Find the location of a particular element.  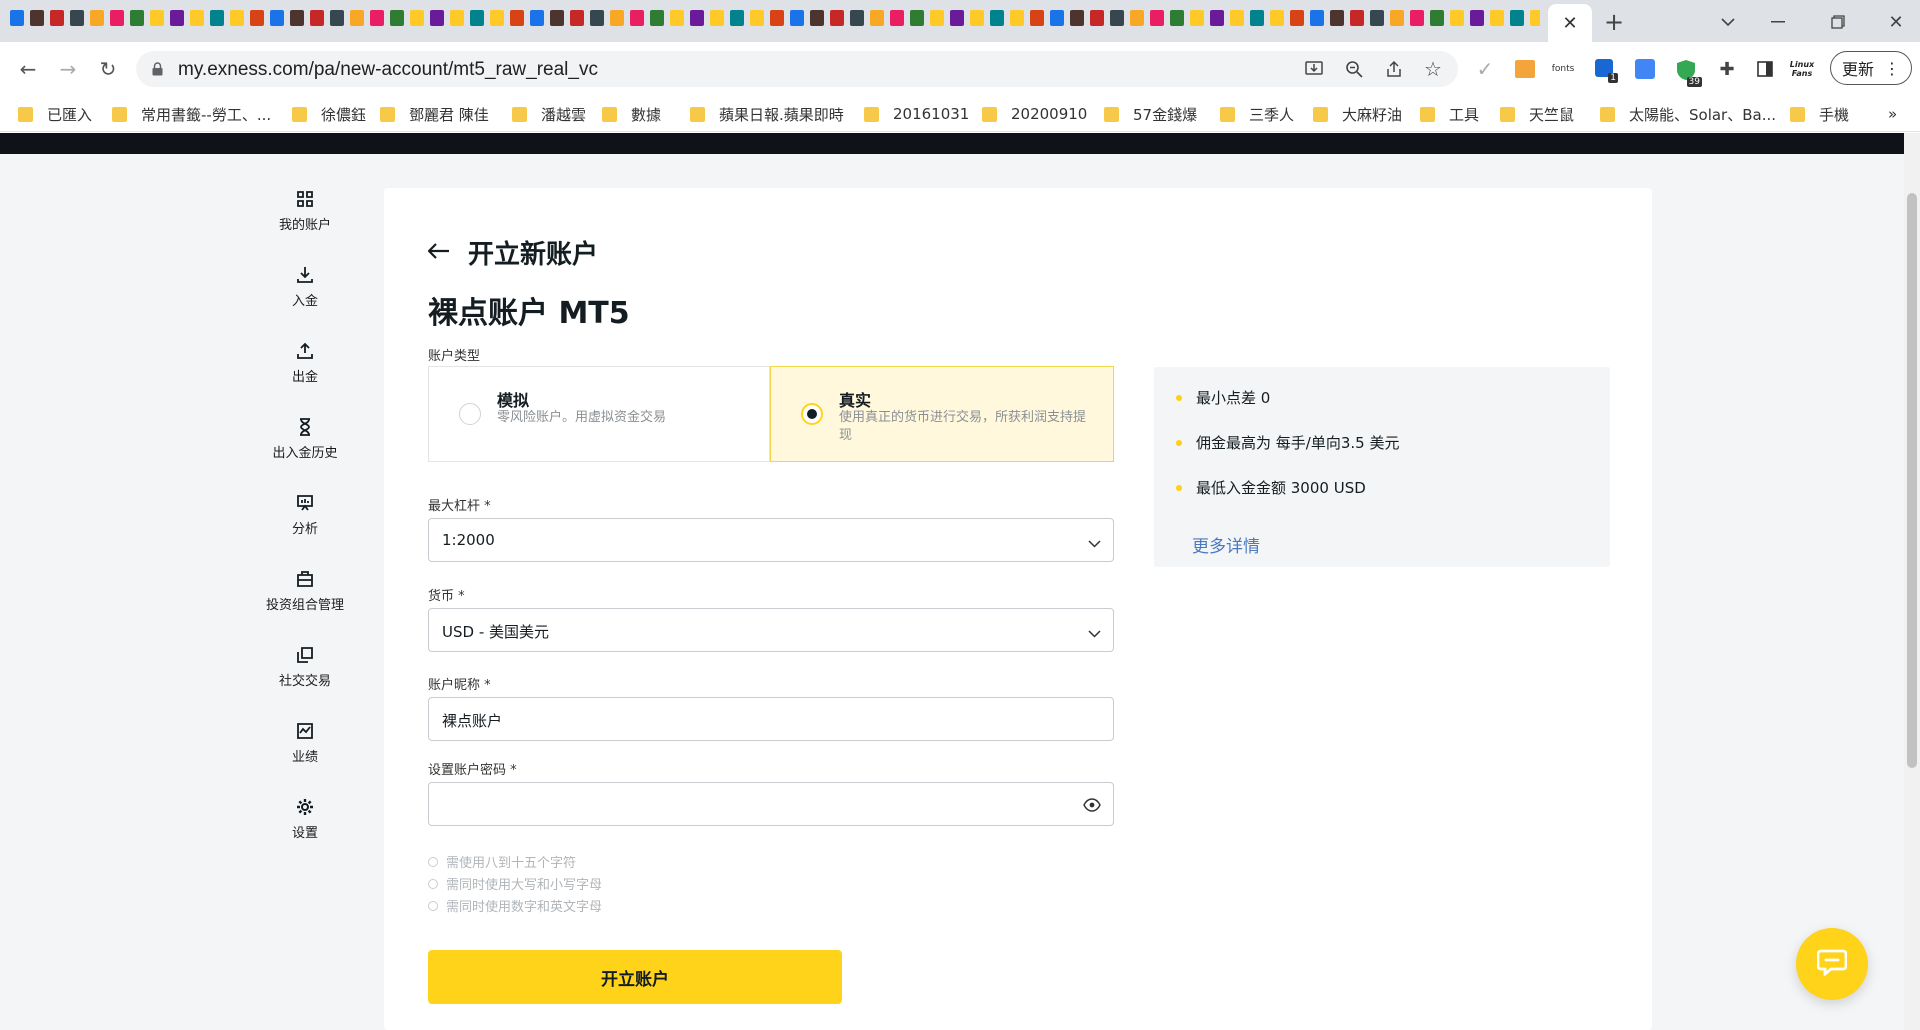

sidenav-item: 设置 is located at coordinates (305, 828).